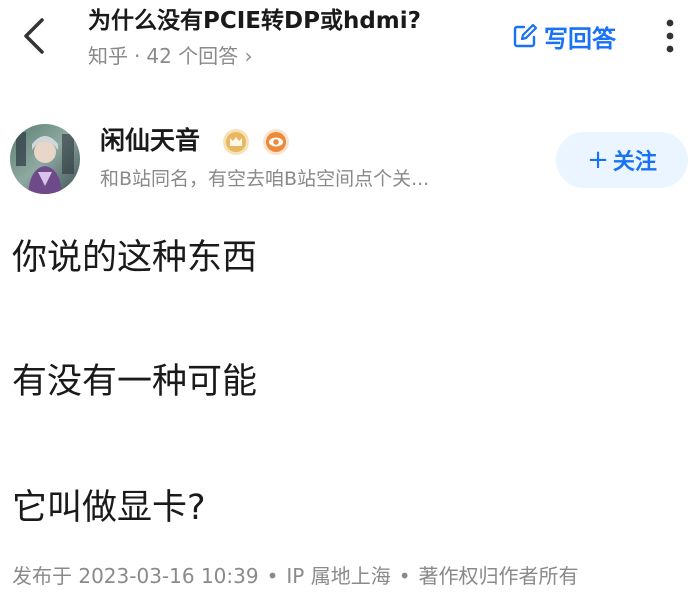  I want to click on answer-count: 42 个回答, so click(192, 56).